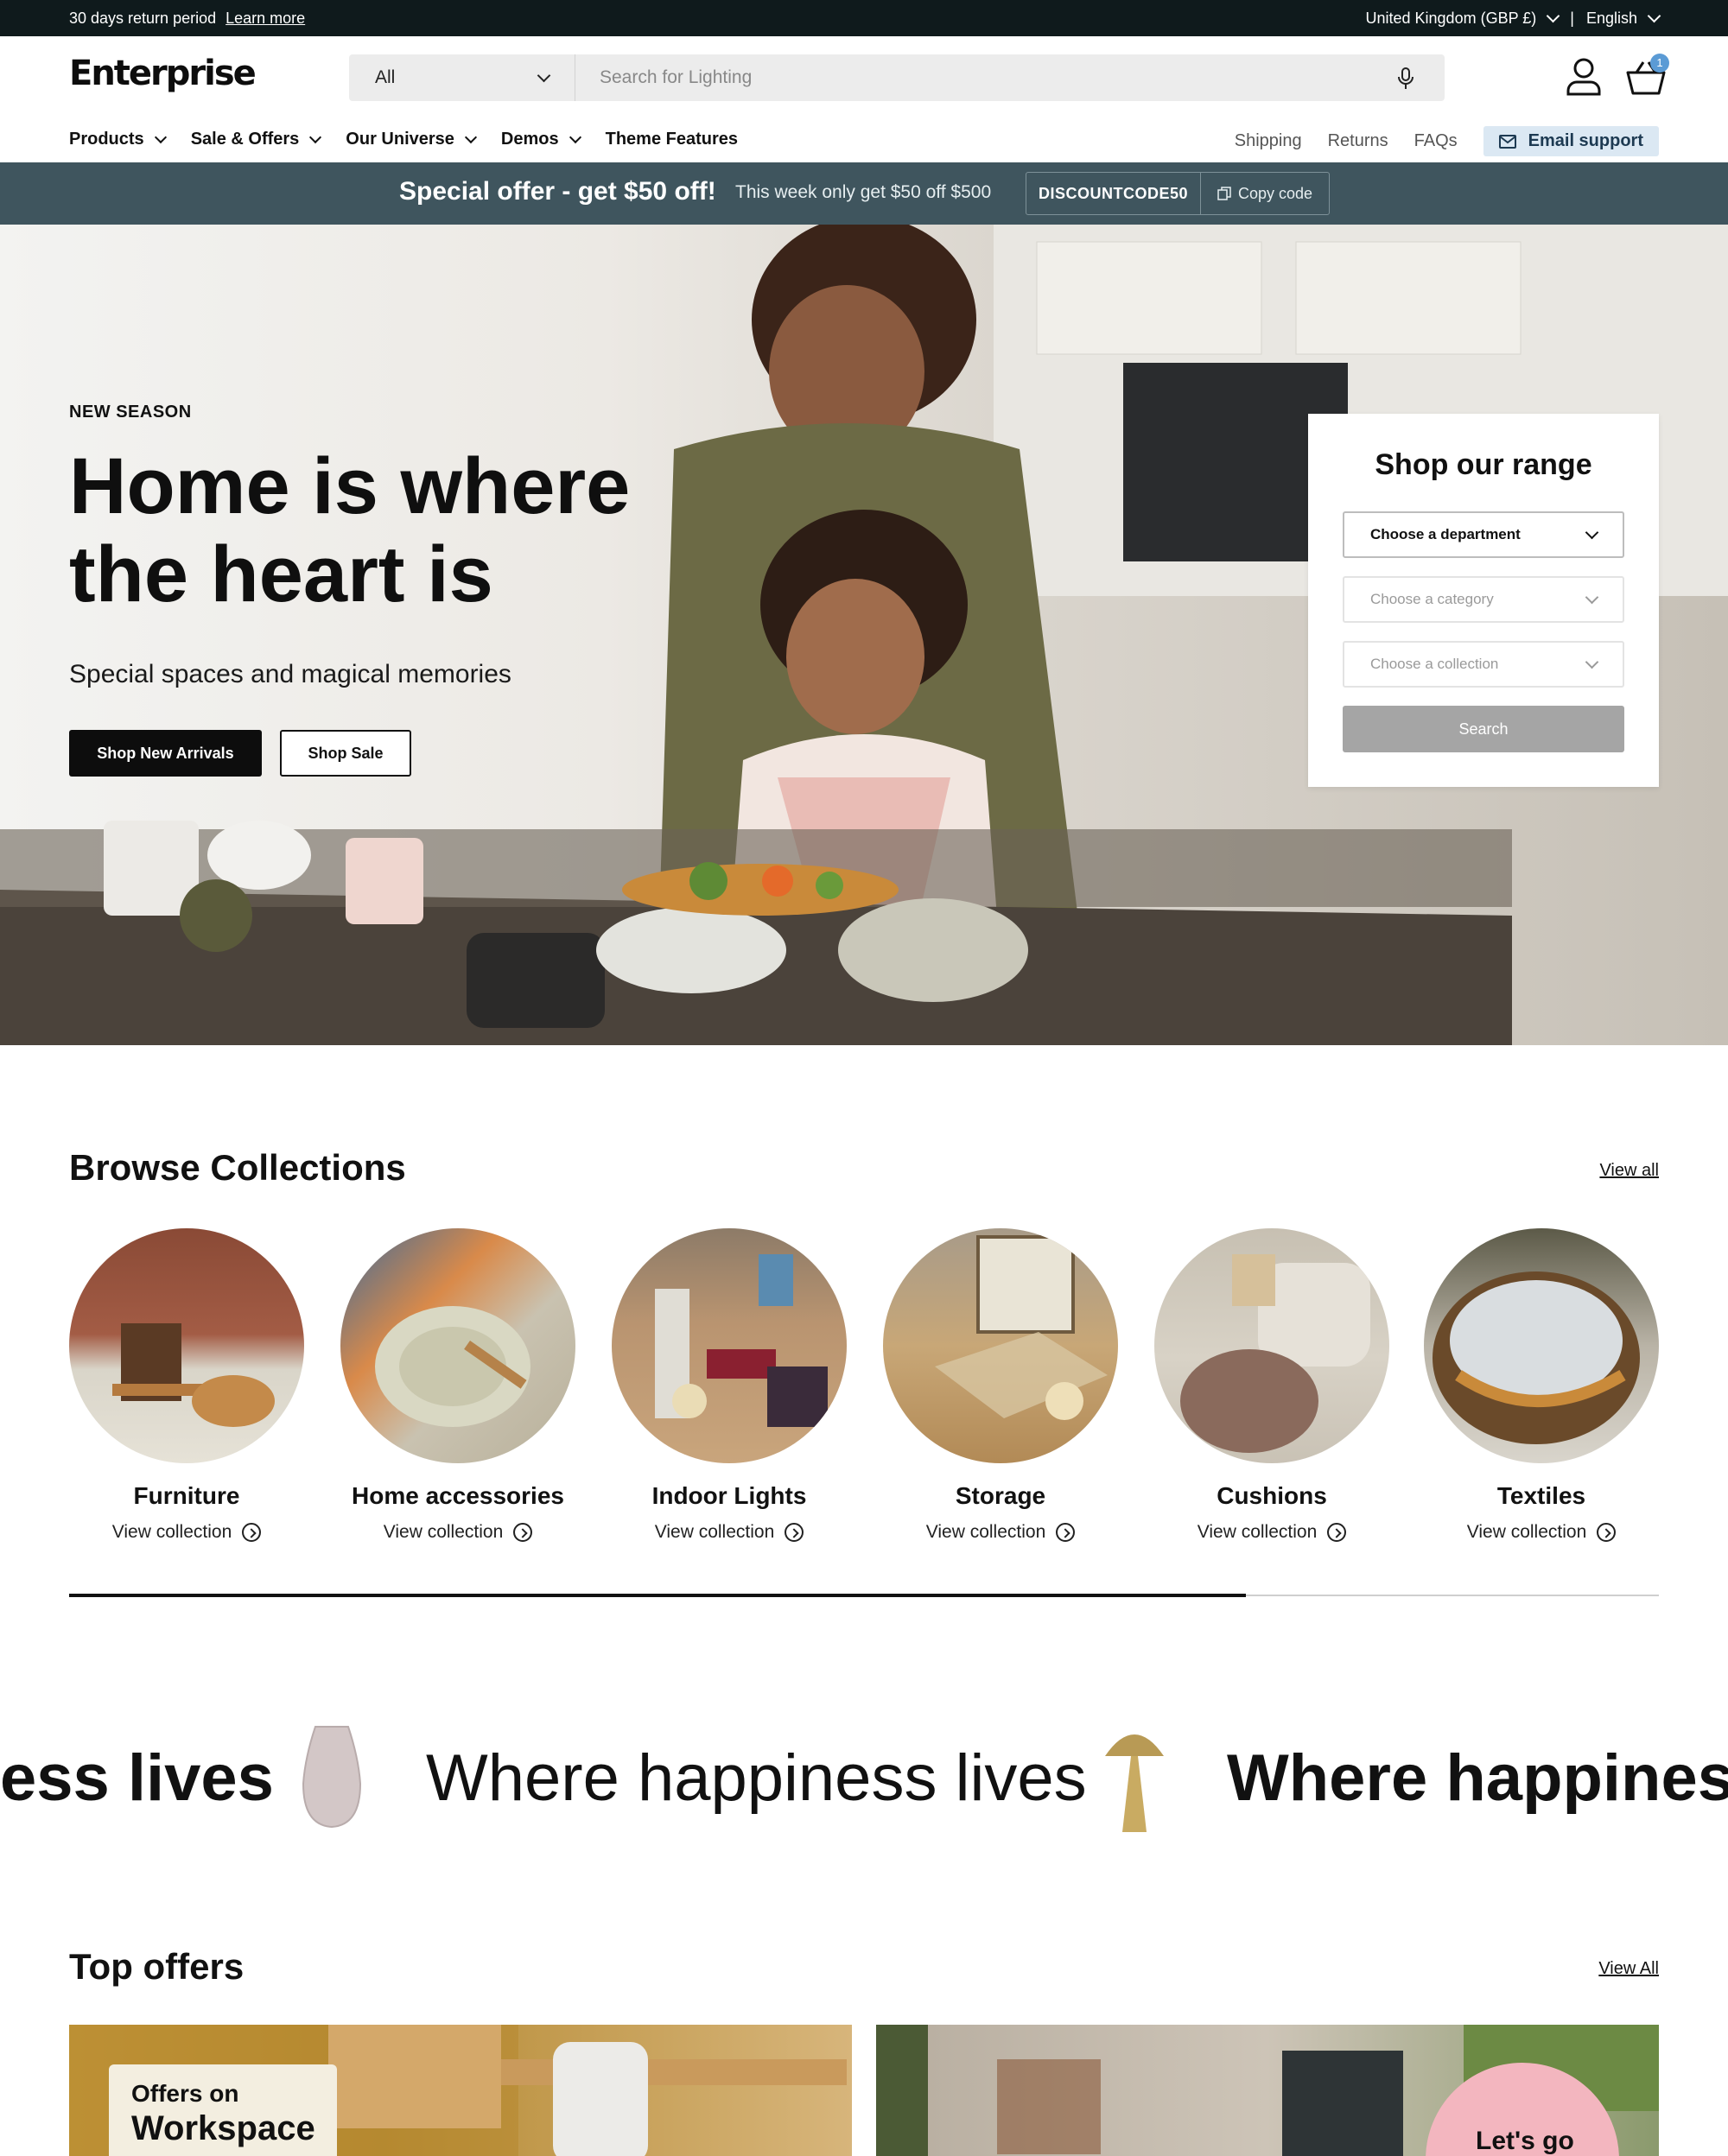 This screenshot has height=2156, width=1728. I want to click on faqs-link: FAQs, so click(1436, 141).